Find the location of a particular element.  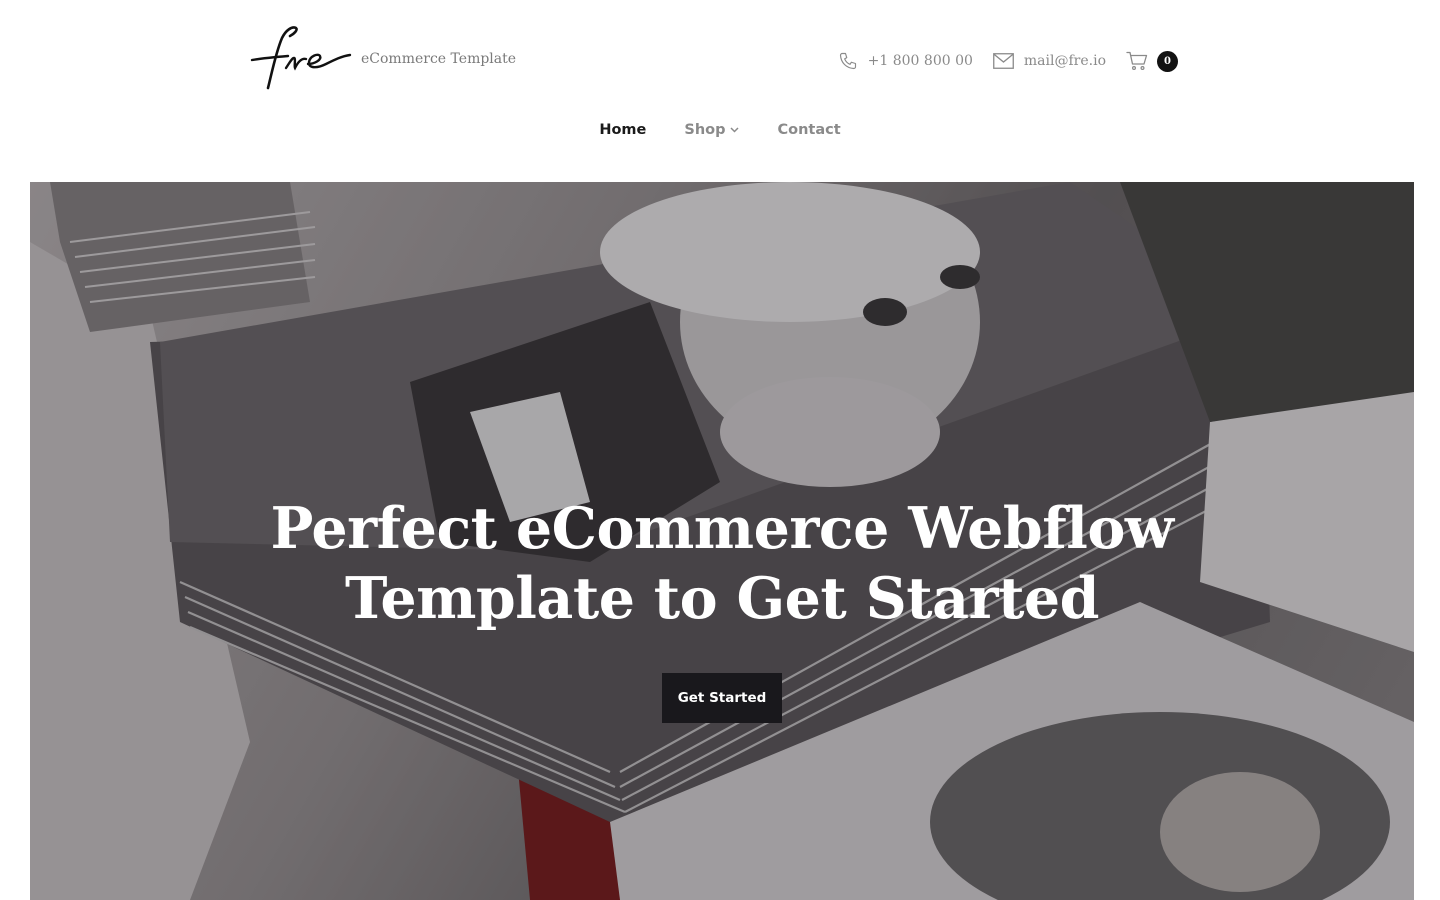

nav-home: Home is located at coordinates (622, 130).